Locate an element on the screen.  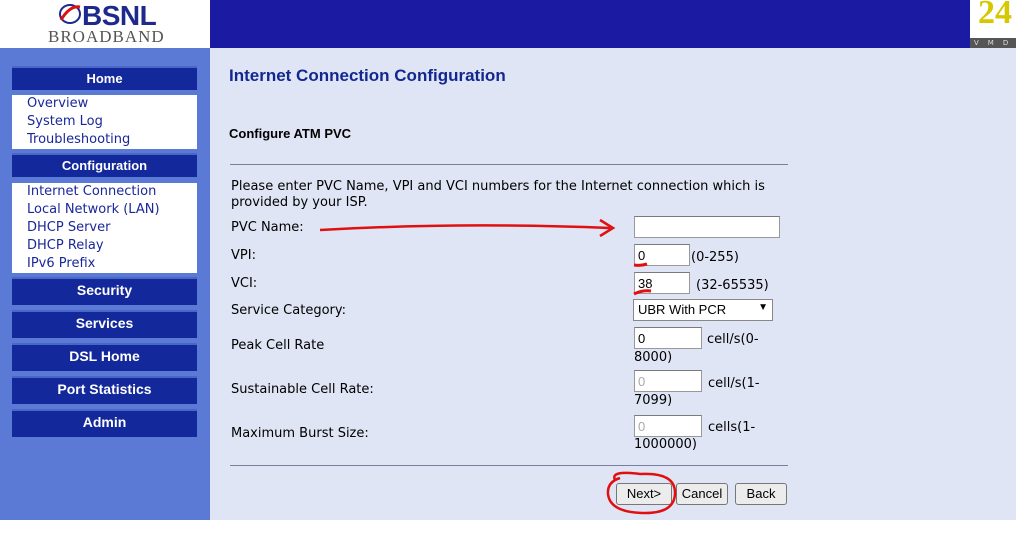
sidebar-header-home: Home is located at coordinates (104, 78).